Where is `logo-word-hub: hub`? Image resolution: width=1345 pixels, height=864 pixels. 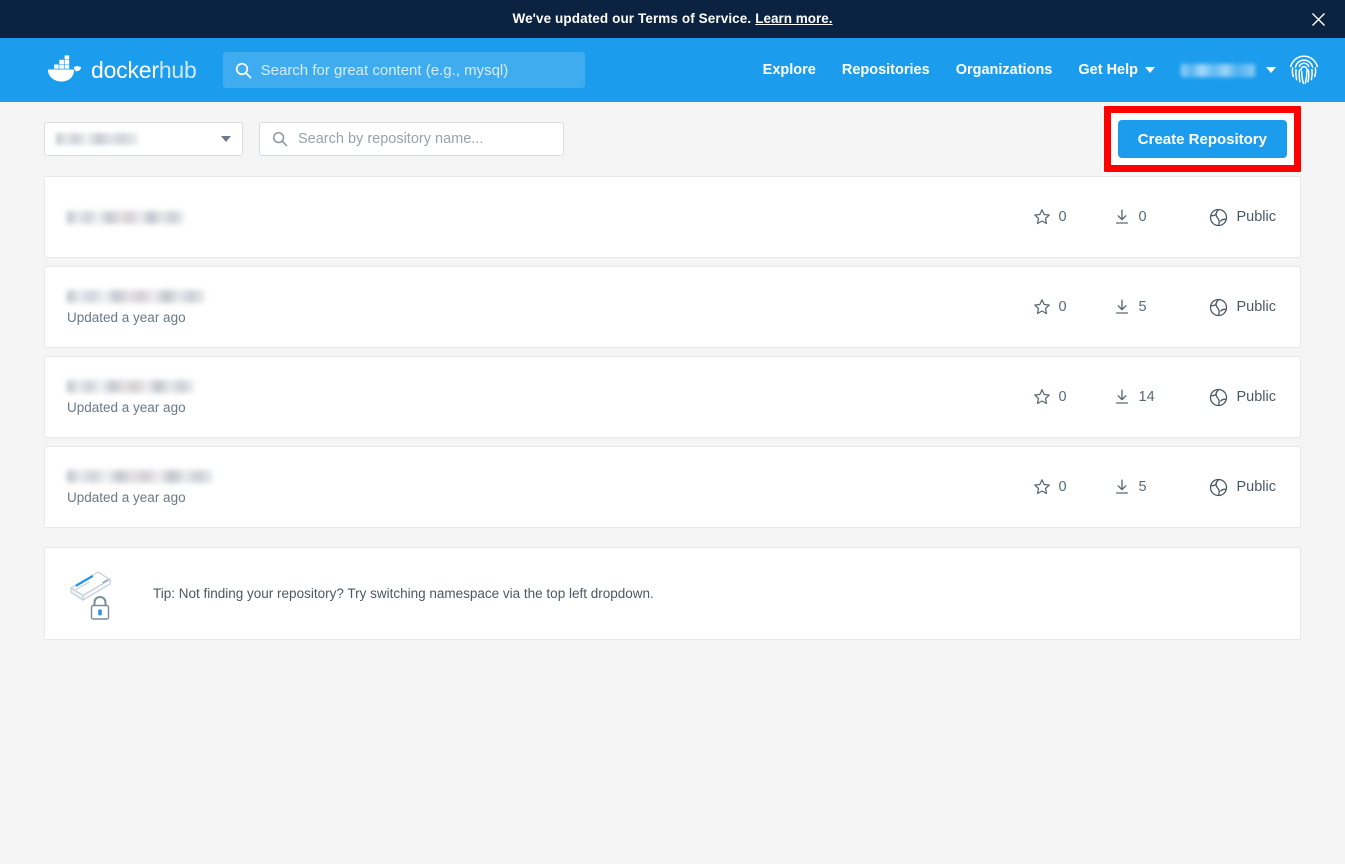 logo-word-hub: hub is located at coordinates (177, 69).